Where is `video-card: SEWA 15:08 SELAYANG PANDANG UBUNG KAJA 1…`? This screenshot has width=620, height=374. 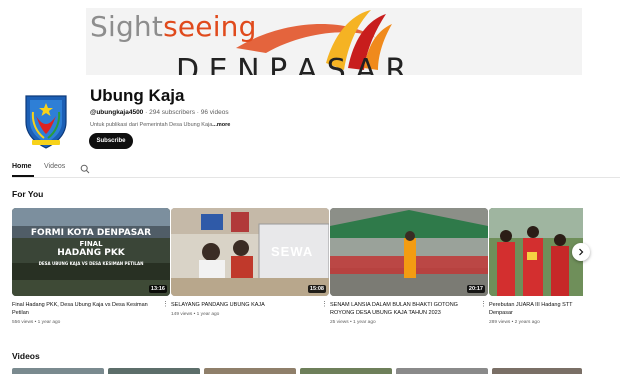 video-card: SEWA 15:08 SELAYANG PANDANG UBUNG KAJA 1… is located at coordinates (245, 262).